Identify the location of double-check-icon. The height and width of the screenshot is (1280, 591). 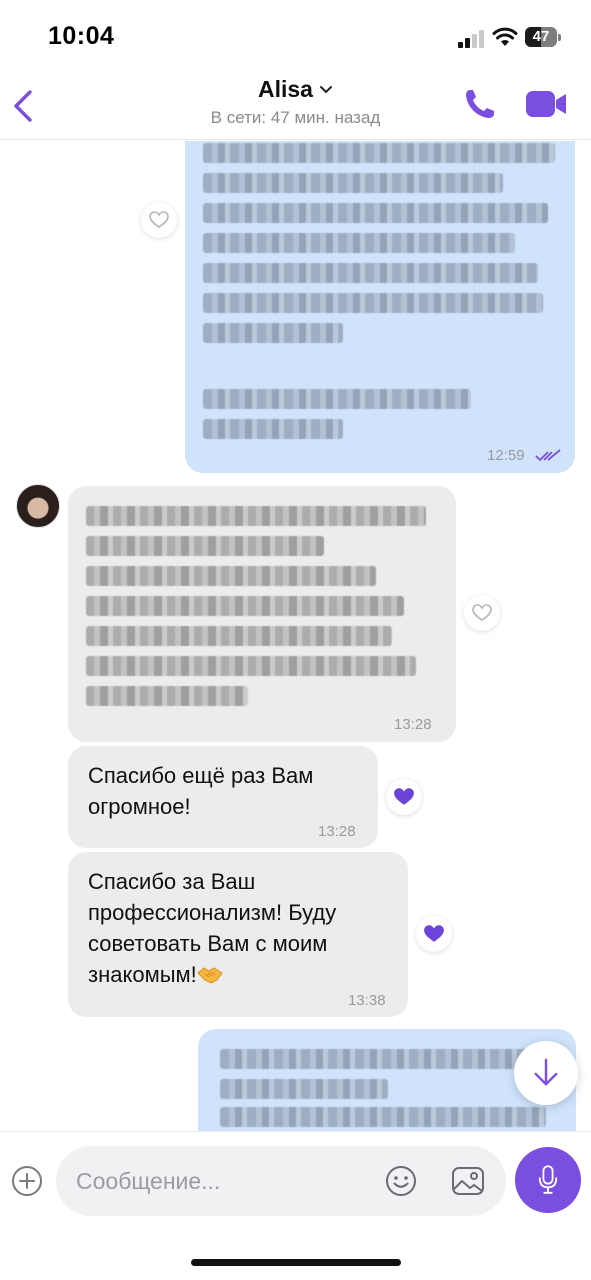
(548, 455).